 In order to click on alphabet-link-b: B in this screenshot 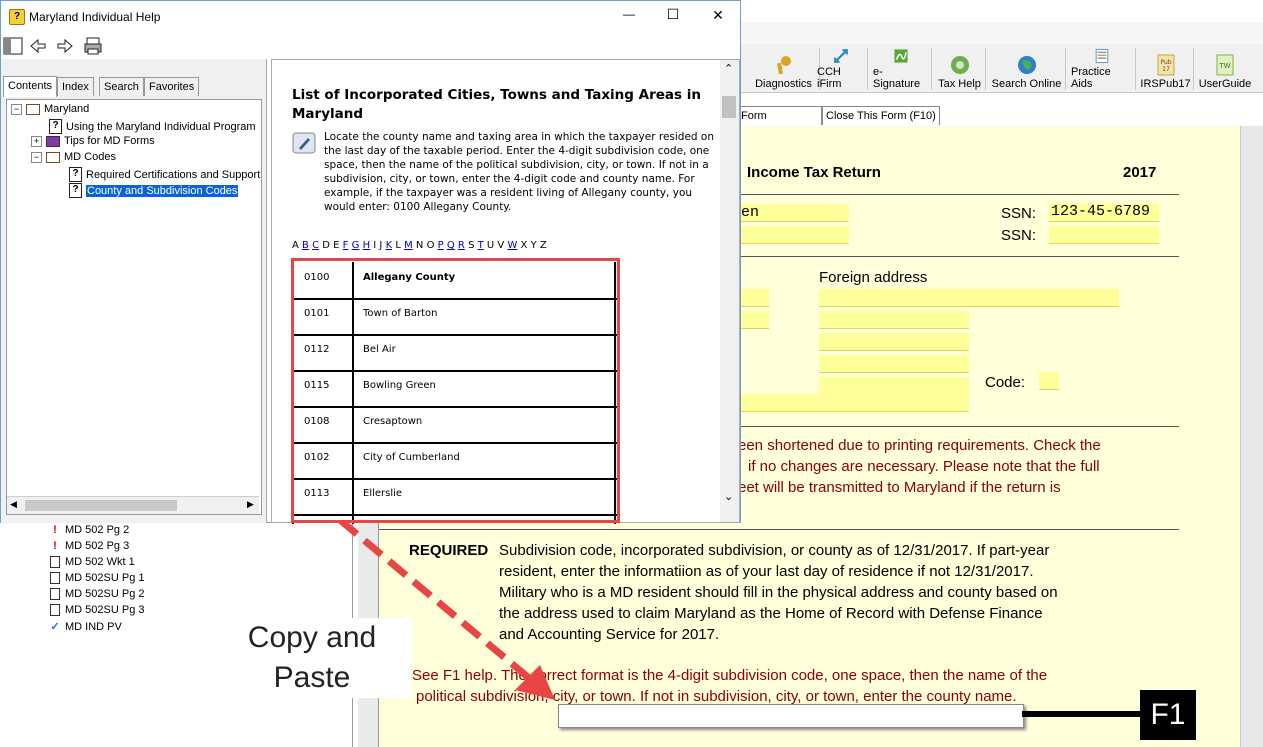, I will do `click(305, 245)`.